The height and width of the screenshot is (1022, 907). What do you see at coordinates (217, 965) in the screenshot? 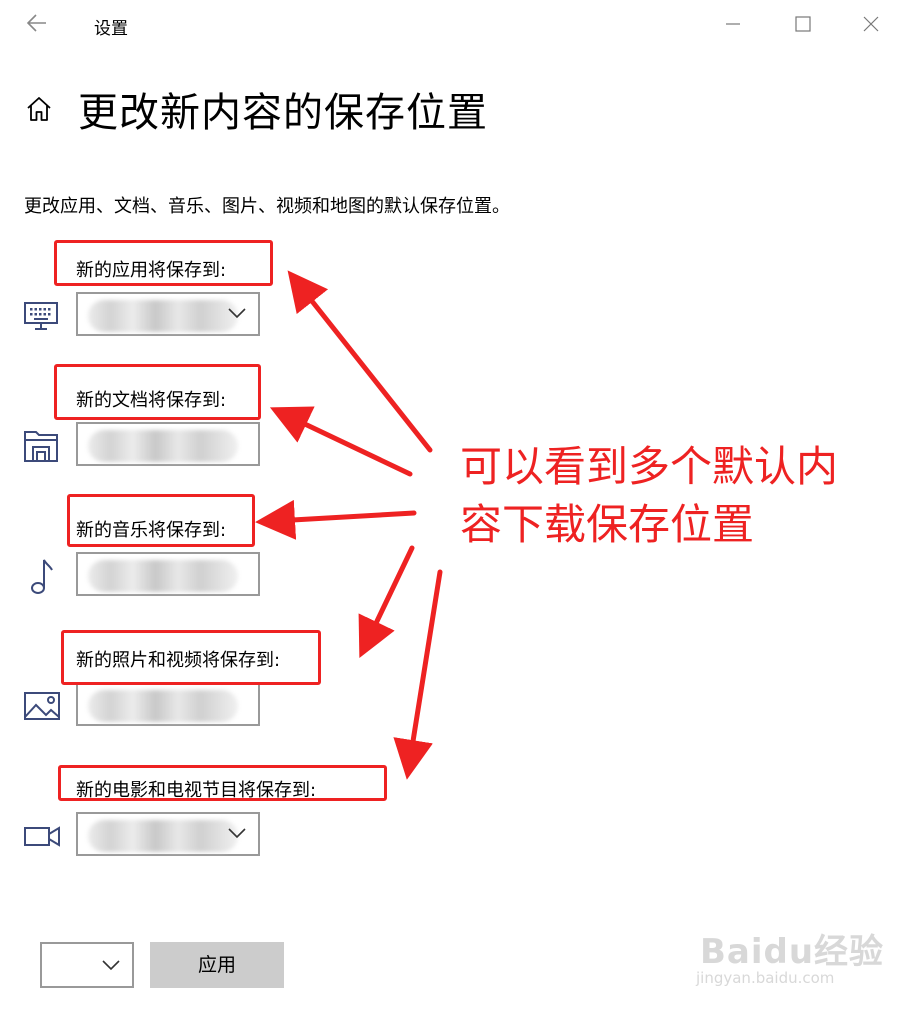
I see `apply-button: 应用` at bounding box center [217, 965].